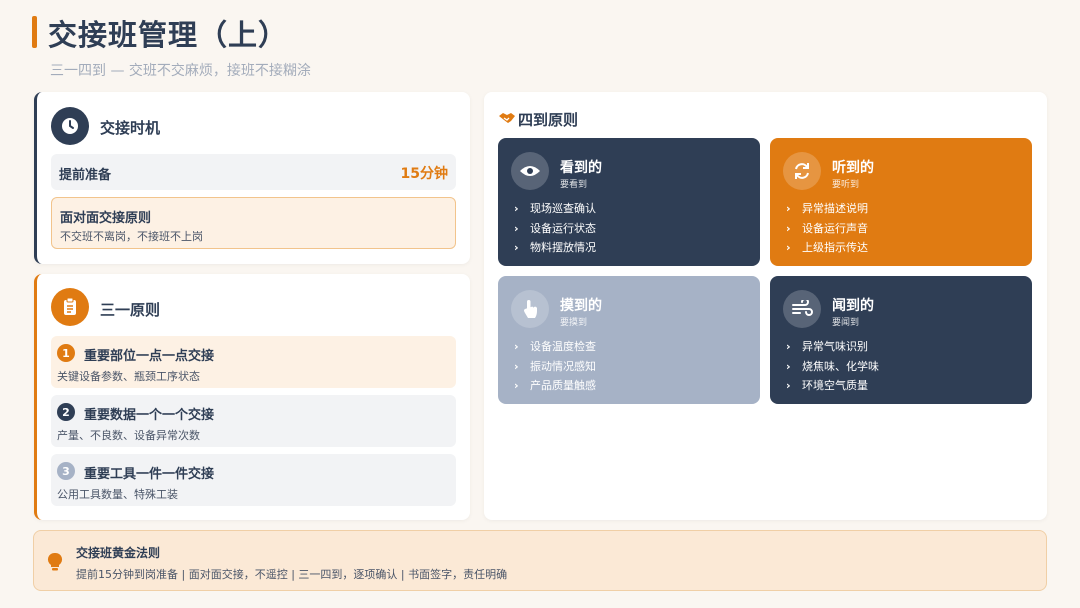 This screenshot has width=1080, height=608. I want to click on rule-title: 重要工具一件一件交接, so click(149, 474).